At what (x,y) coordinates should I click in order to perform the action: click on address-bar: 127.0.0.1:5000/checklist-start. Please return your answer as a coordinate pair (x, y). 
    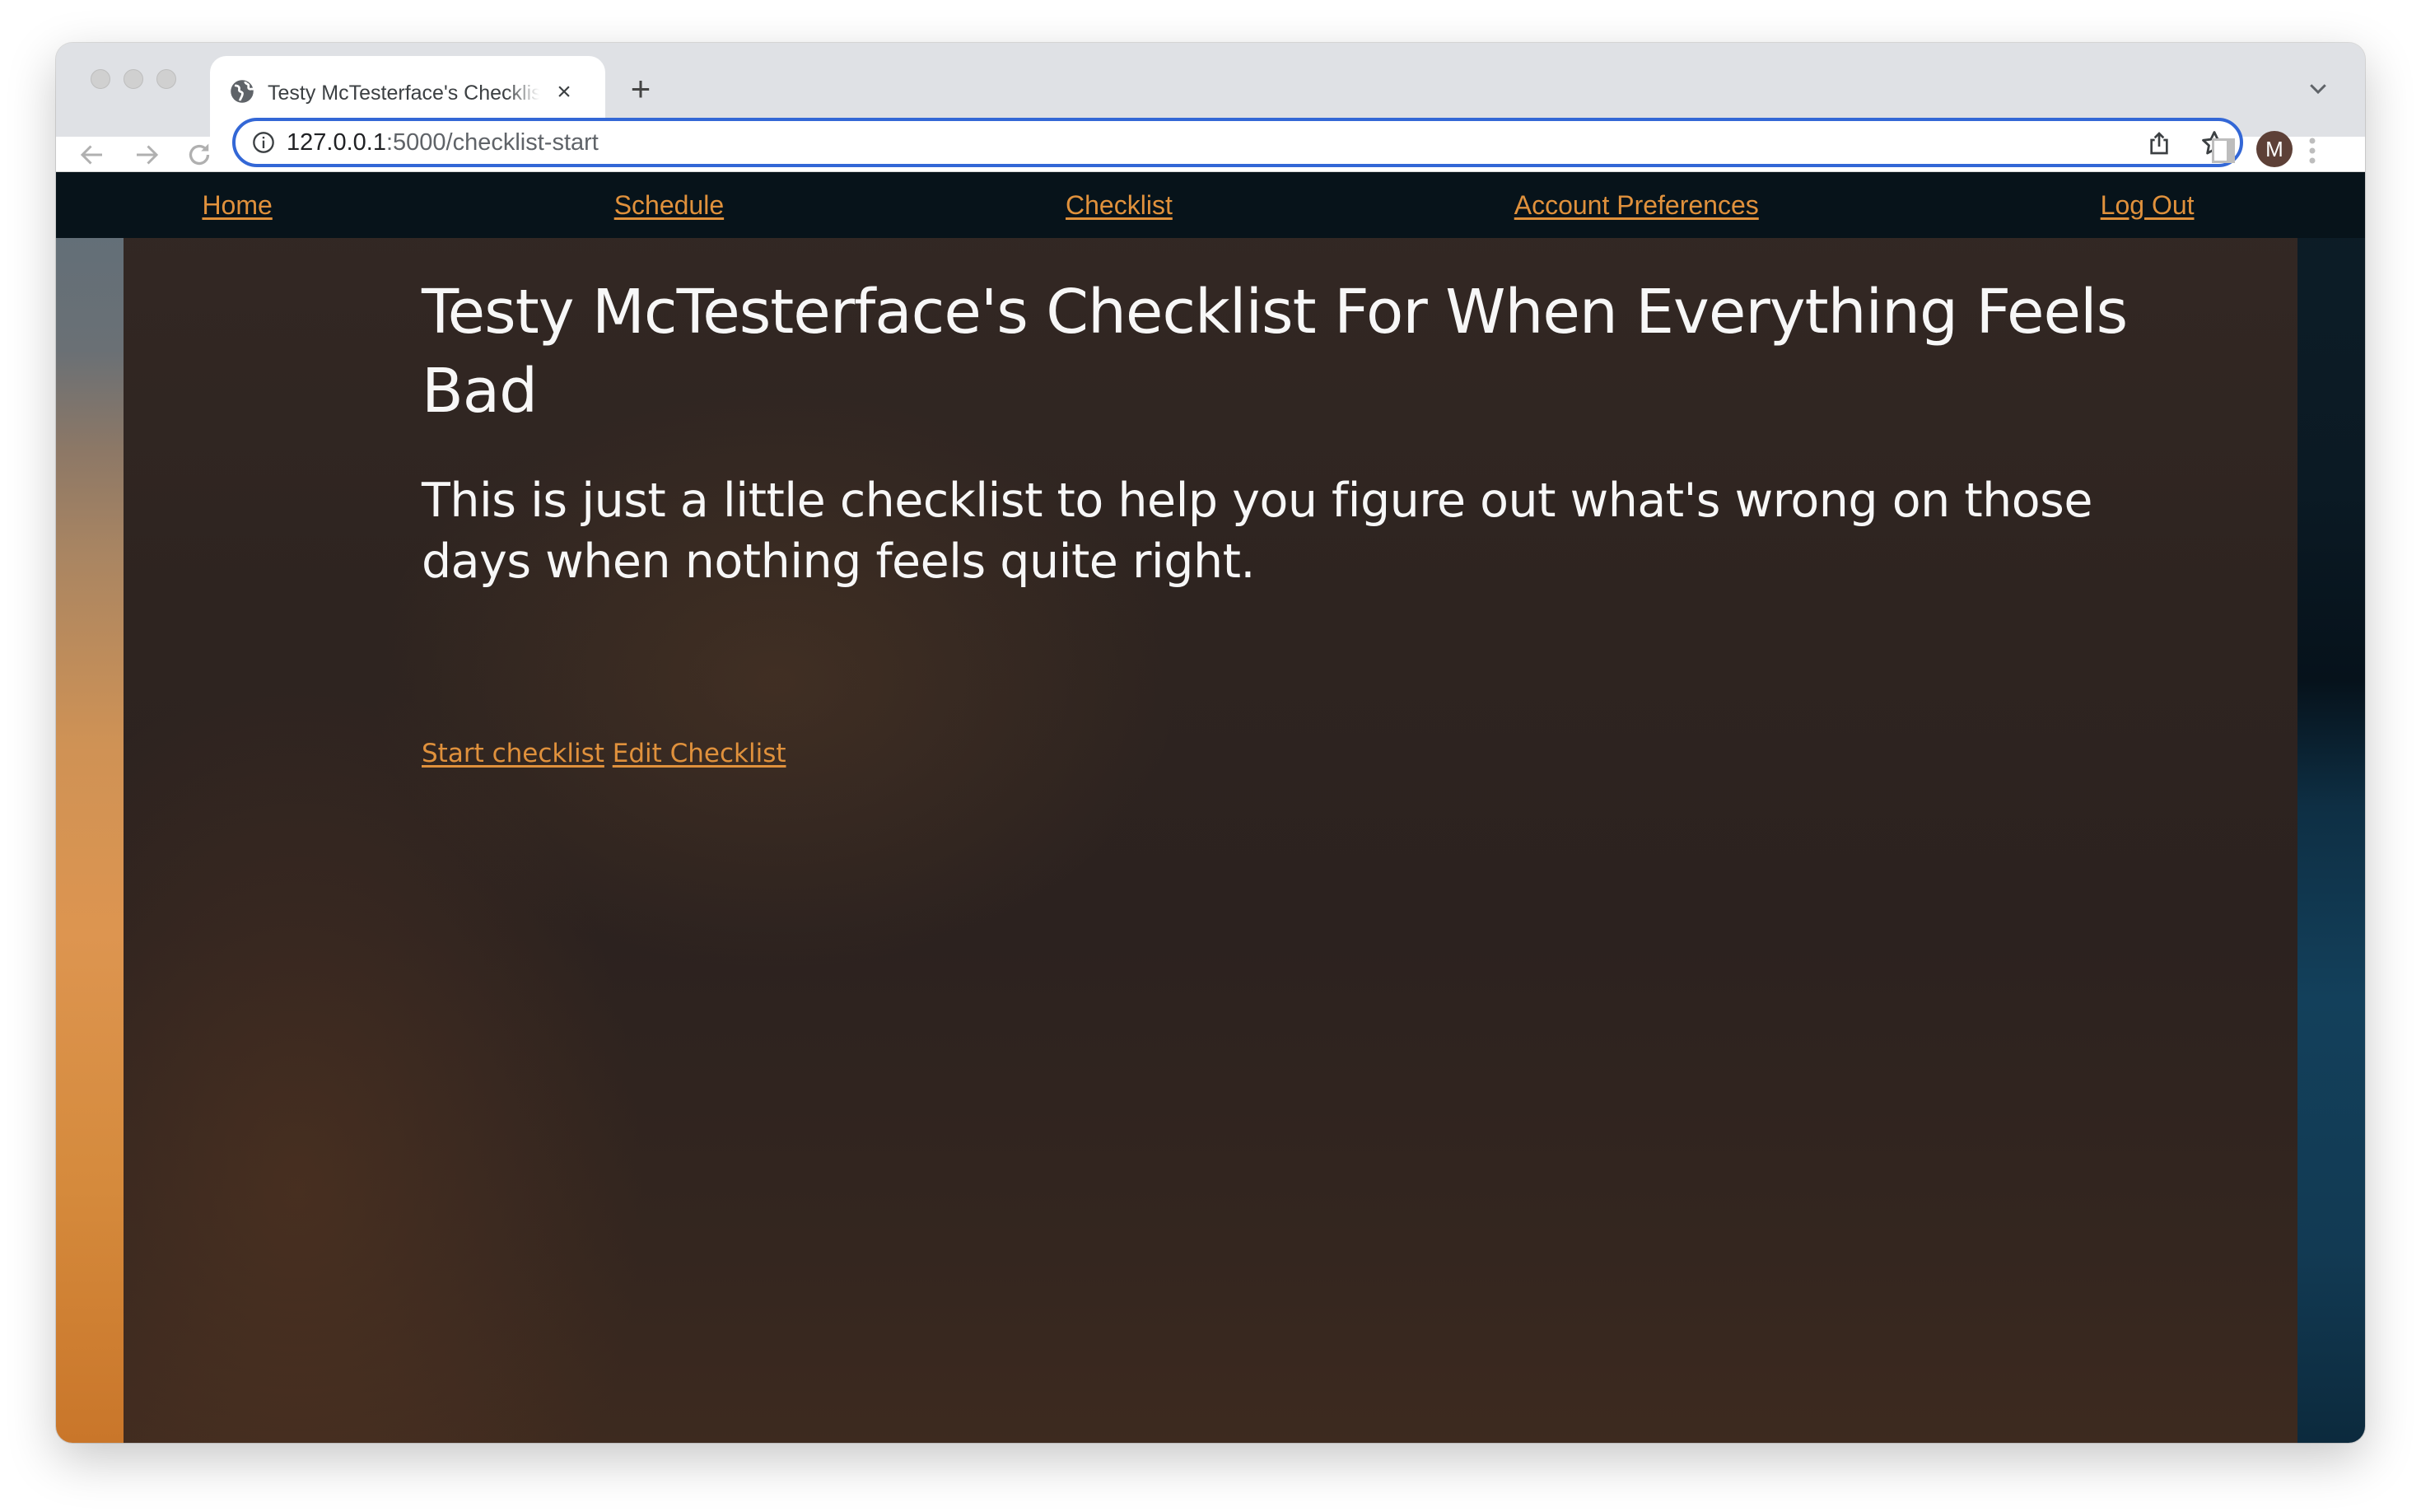
    Looking at the image, I should click on (1237, 142).